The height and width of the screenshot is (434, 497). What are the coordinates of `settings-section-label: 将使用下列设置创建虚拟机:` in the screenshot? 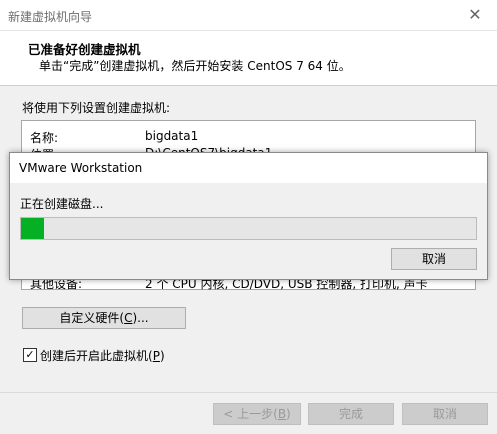 It's located at (96, 108).